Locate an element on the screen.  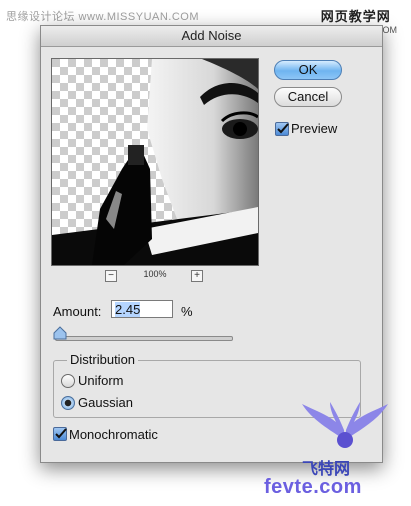
radio-gaussian is located at coordinates (68, 403).